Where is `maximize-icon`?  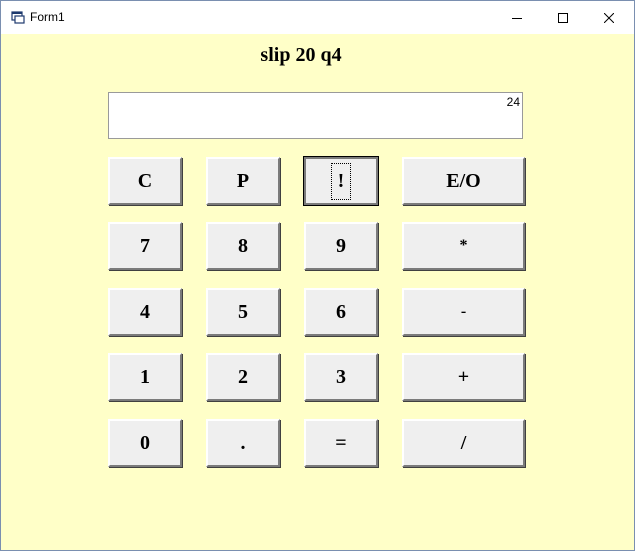 maximize-icon is located at coordinates (563, 17).